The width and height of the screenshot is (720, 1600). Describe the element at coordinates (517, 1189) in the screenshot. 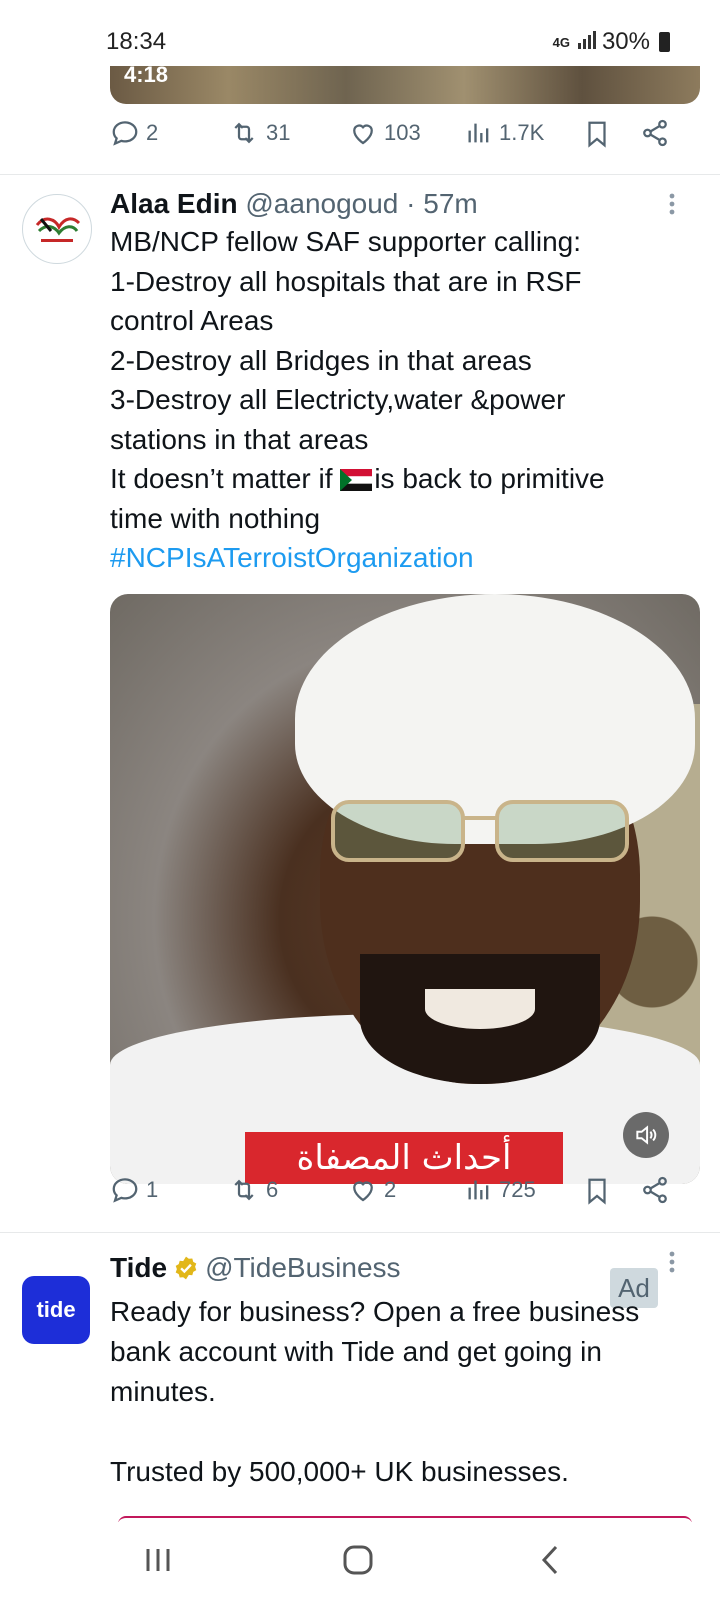

I see `views-count: 725` at that location.